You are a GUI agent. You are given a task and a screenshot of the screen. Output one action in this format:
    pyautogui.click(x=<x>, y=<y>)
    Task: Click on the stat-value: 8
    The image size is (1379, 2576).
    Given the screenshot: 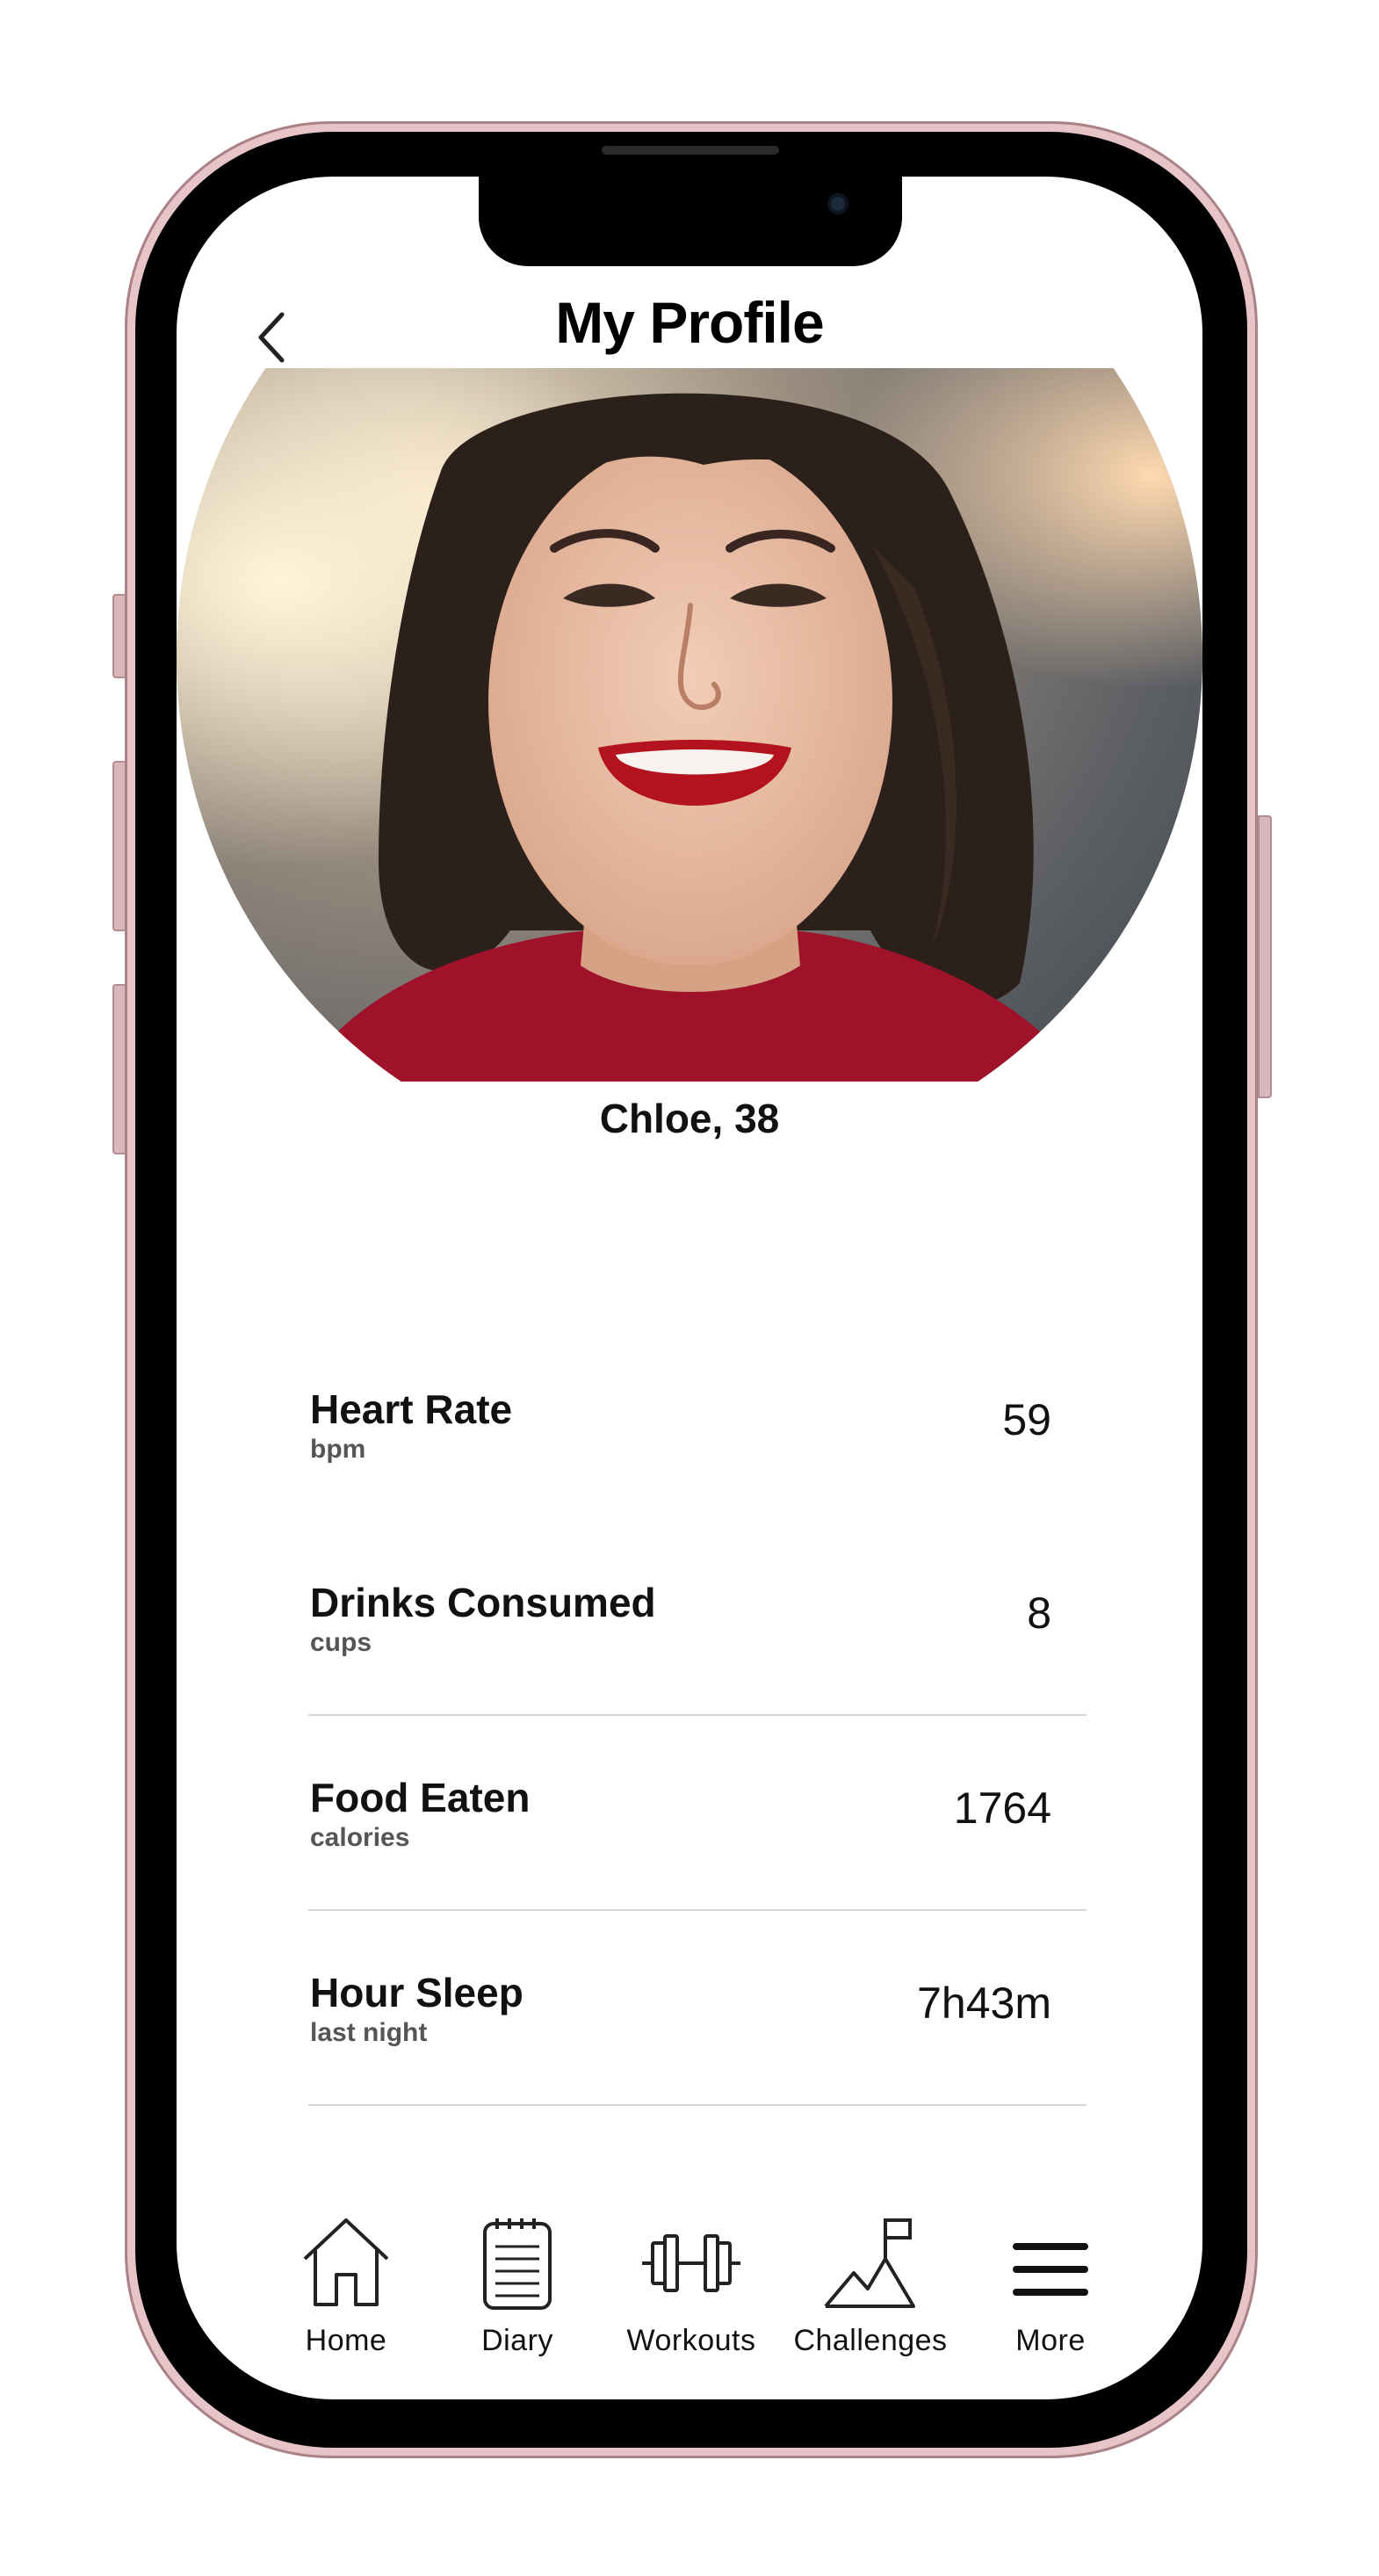 What is the action you would take?
    pyautogui.click(x=1039, y=1613)
    